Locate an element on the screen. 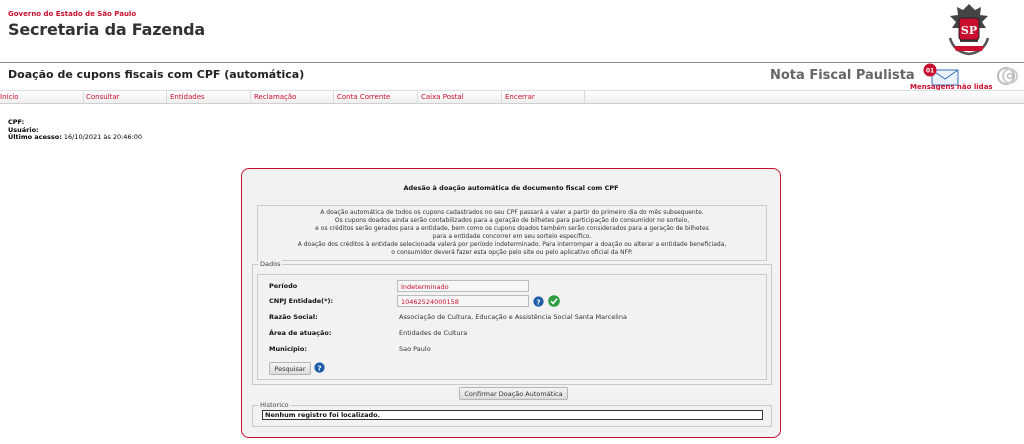 This screenshot has height=444, width=1024. area-atuacao-label: Área de atuação: is located at coordinates (300, 333).